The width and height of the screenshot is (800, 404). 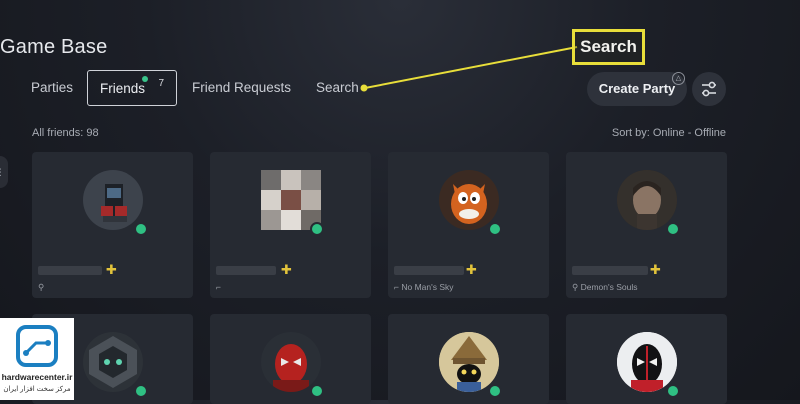 I want to click on page-title: Game Base, so click(x=54, y=47).